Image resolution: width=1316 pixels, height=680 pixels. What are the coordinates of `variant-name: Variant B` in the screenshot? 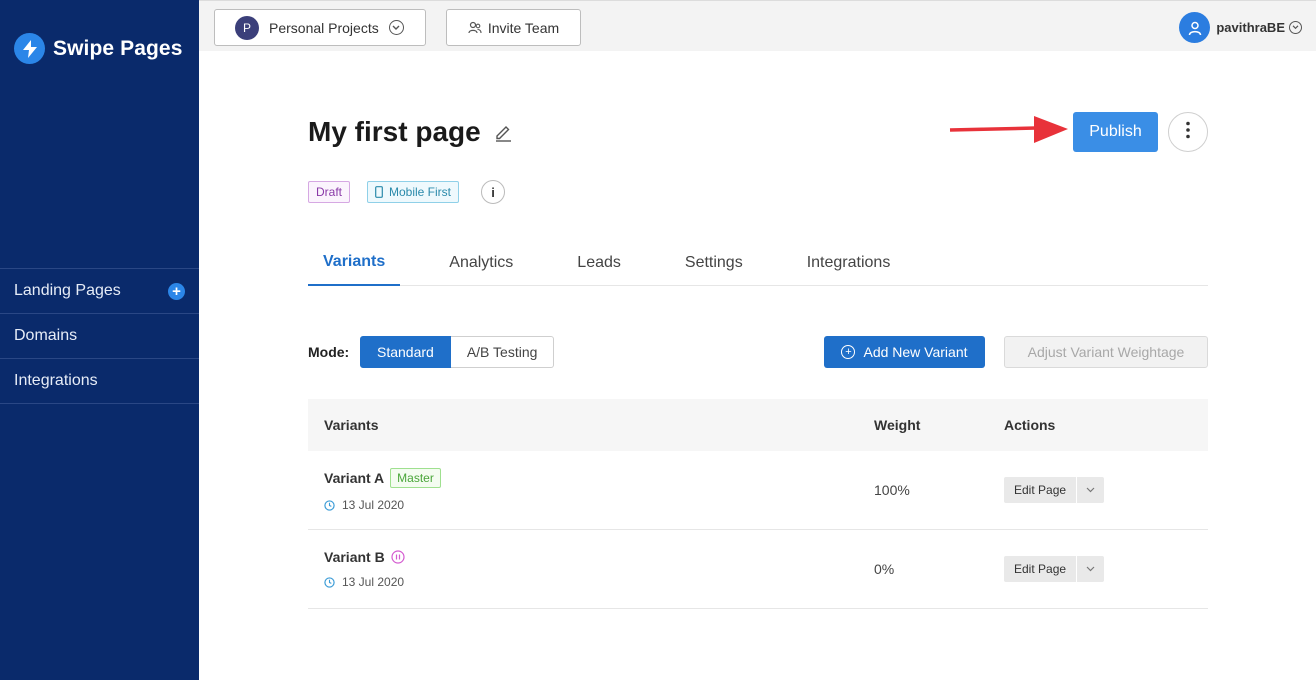 It's located at (364, 557).